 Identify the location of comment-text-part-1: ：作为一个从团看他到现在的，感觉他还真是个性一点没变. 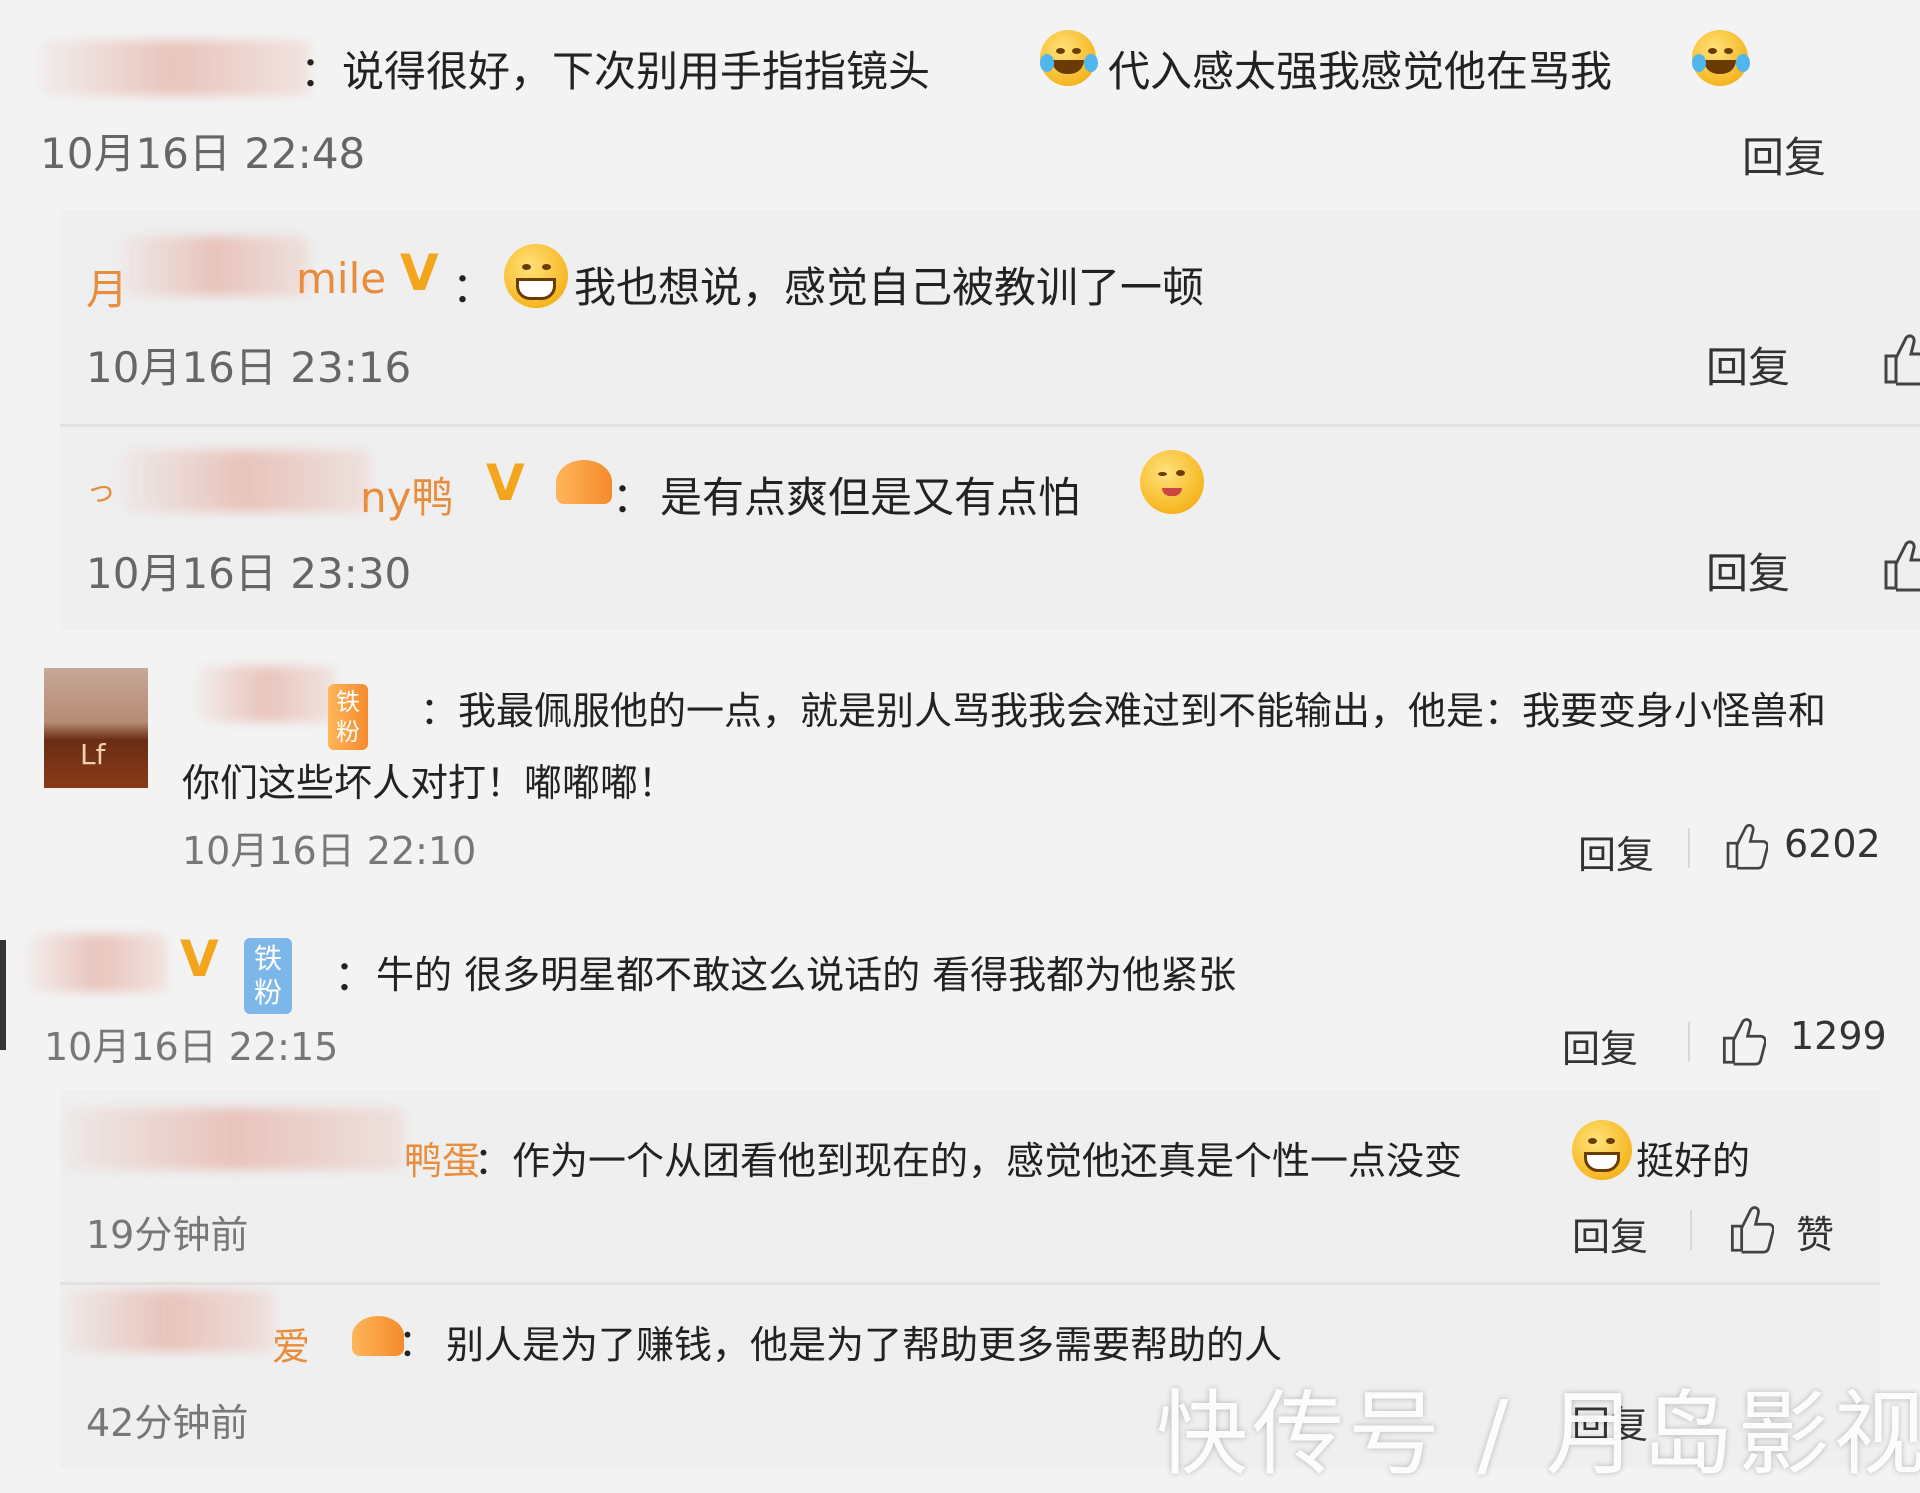
(968, 1161).